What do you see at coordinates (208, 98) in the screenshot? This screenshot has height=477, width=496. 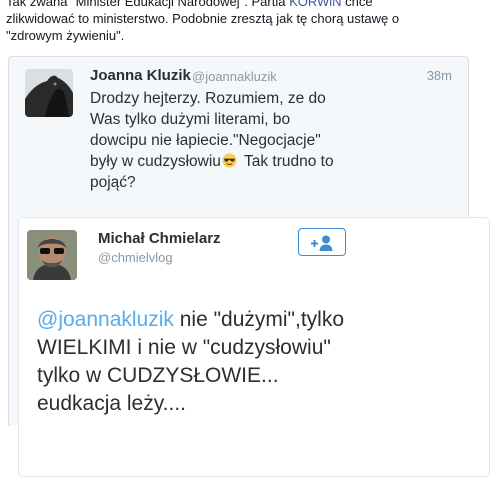 I see `tweet-line: Drodzy hejterzy. Rozumiem, ze do` at bounding box center [208, 98].